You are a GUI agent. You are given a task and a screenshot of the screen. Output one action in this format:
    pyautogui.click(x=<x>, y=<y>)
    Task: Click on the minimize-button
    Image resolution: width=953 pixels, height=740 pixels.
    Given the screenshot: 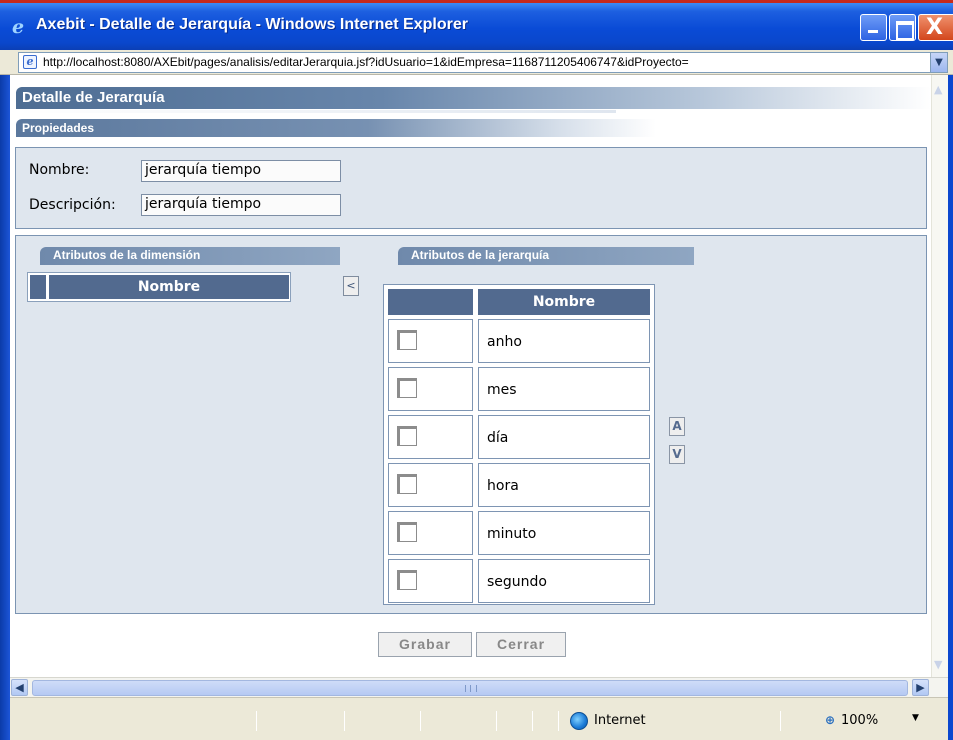 What is the action you would take?
    pyautogui.click(x=873, y=27)
    